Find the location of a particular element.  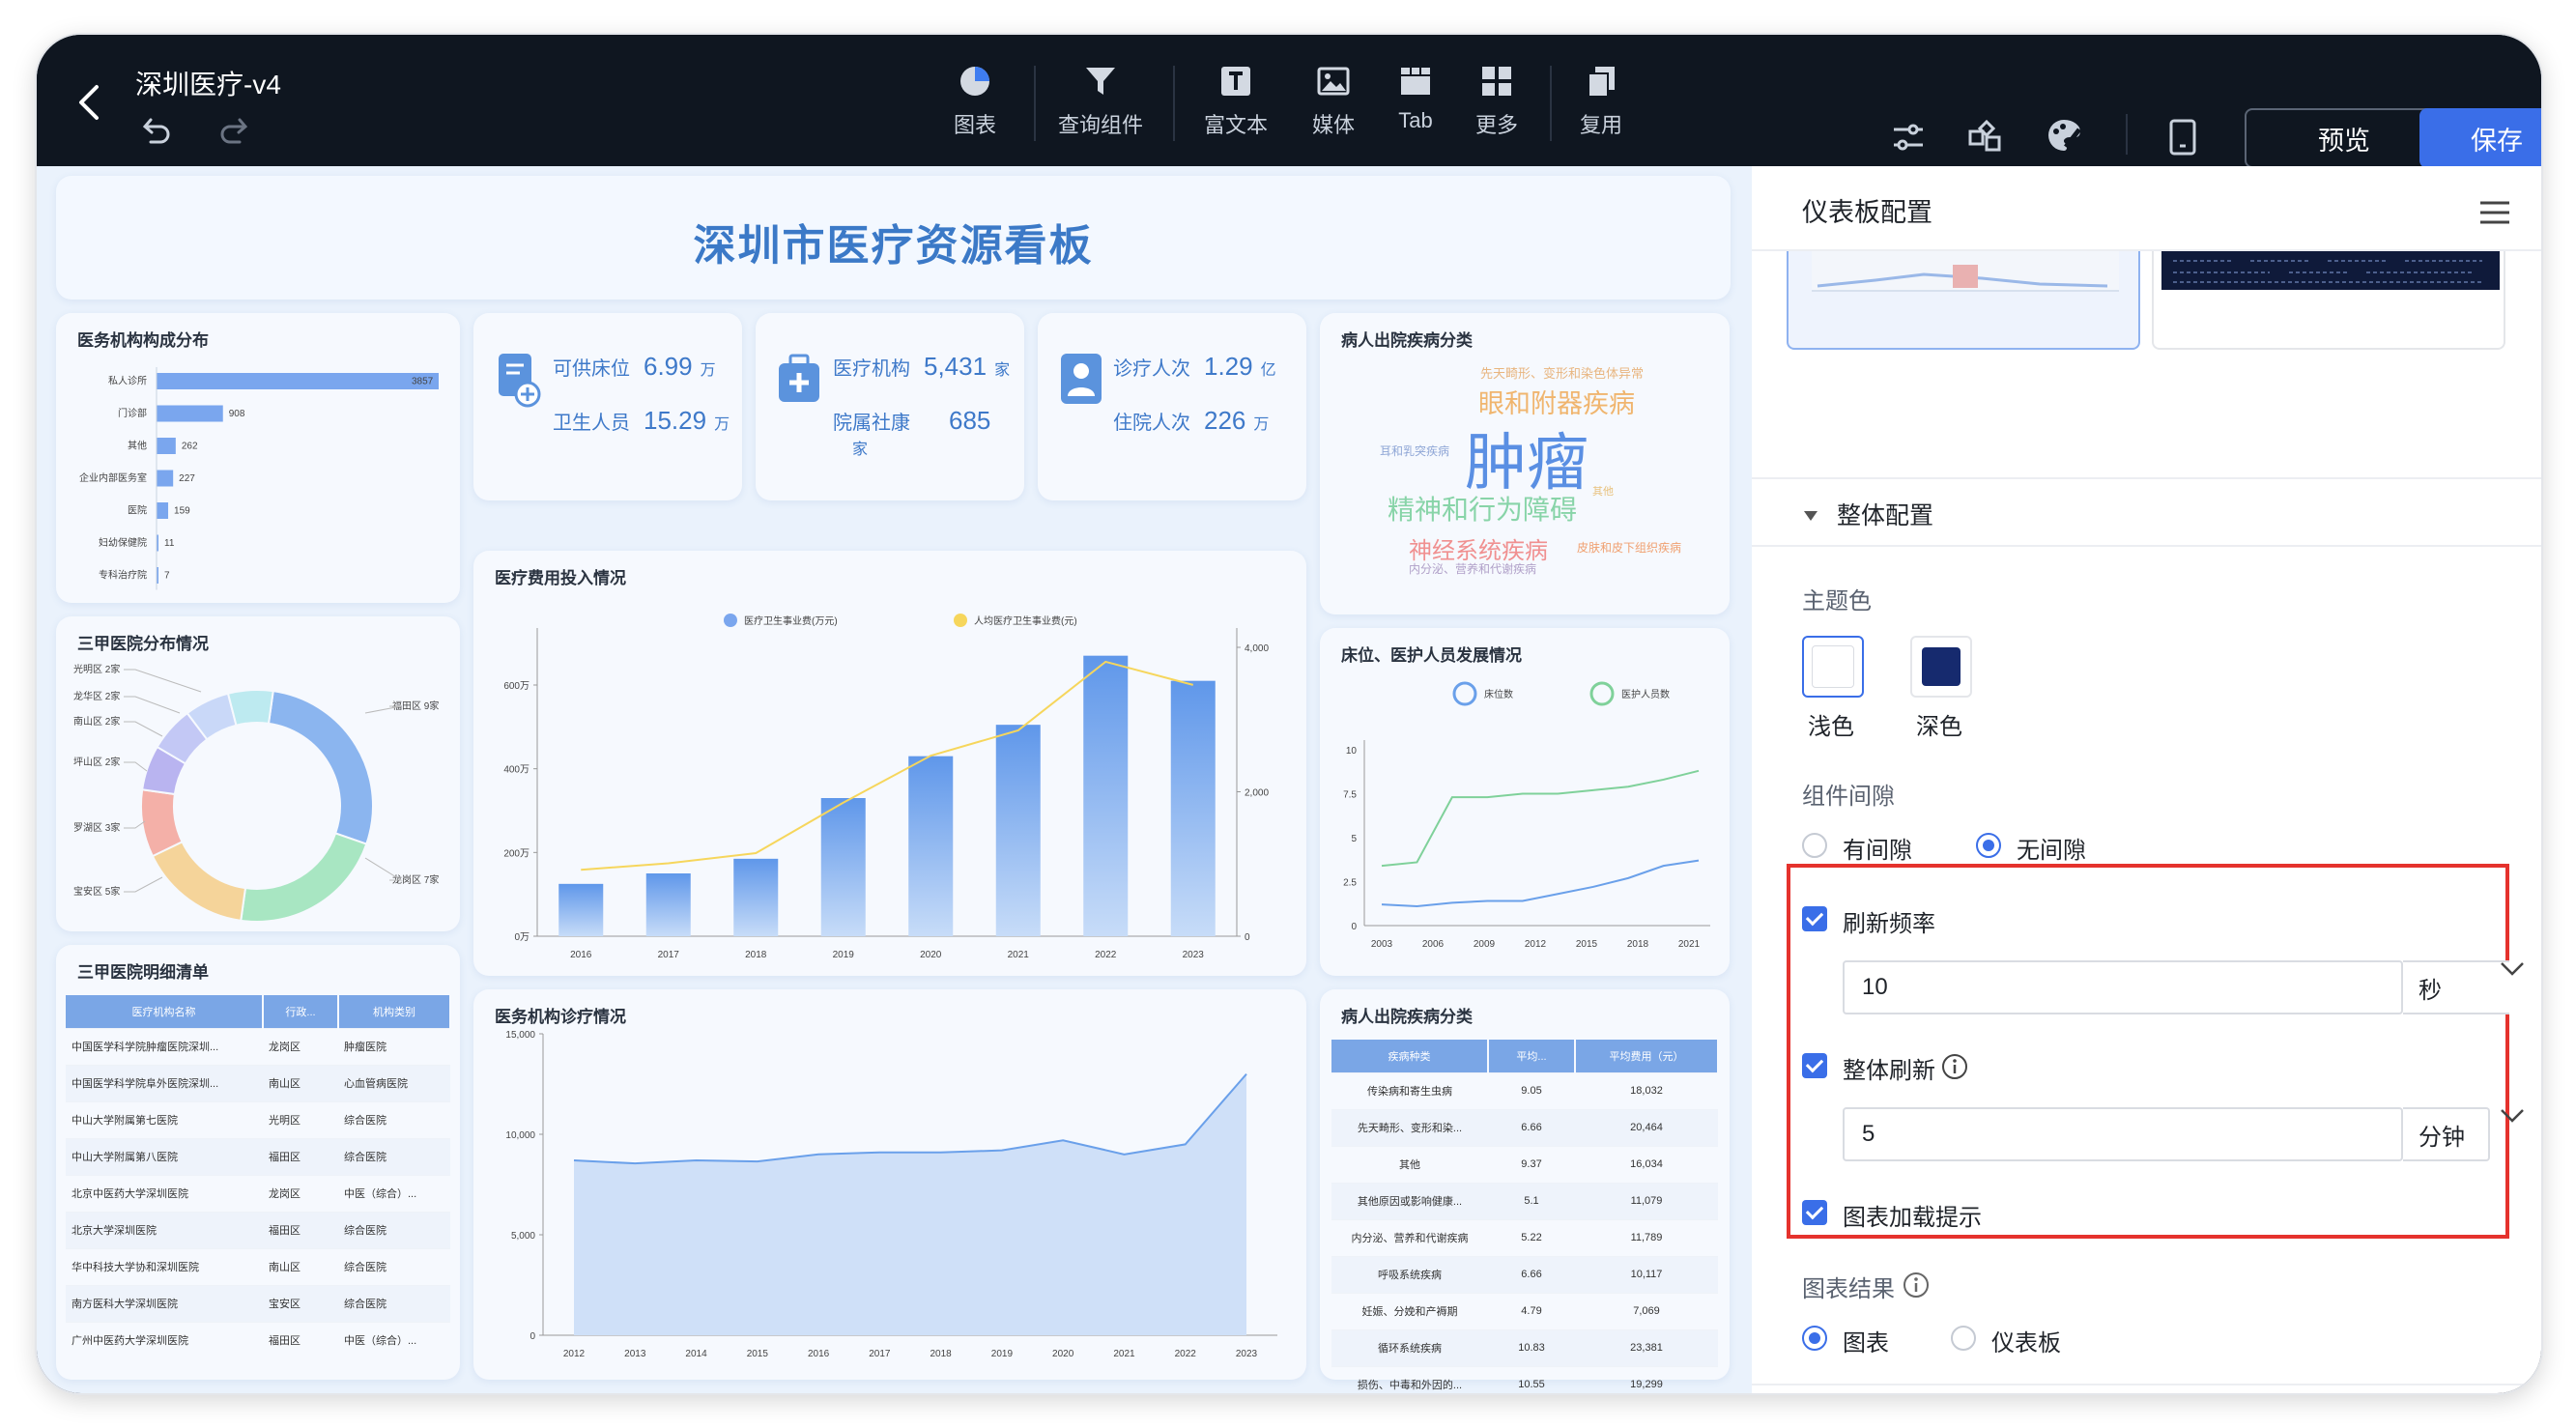

table-row: 中山大学附属第八医院 福田区 综合医院 is located at coordinates (258, 1156).